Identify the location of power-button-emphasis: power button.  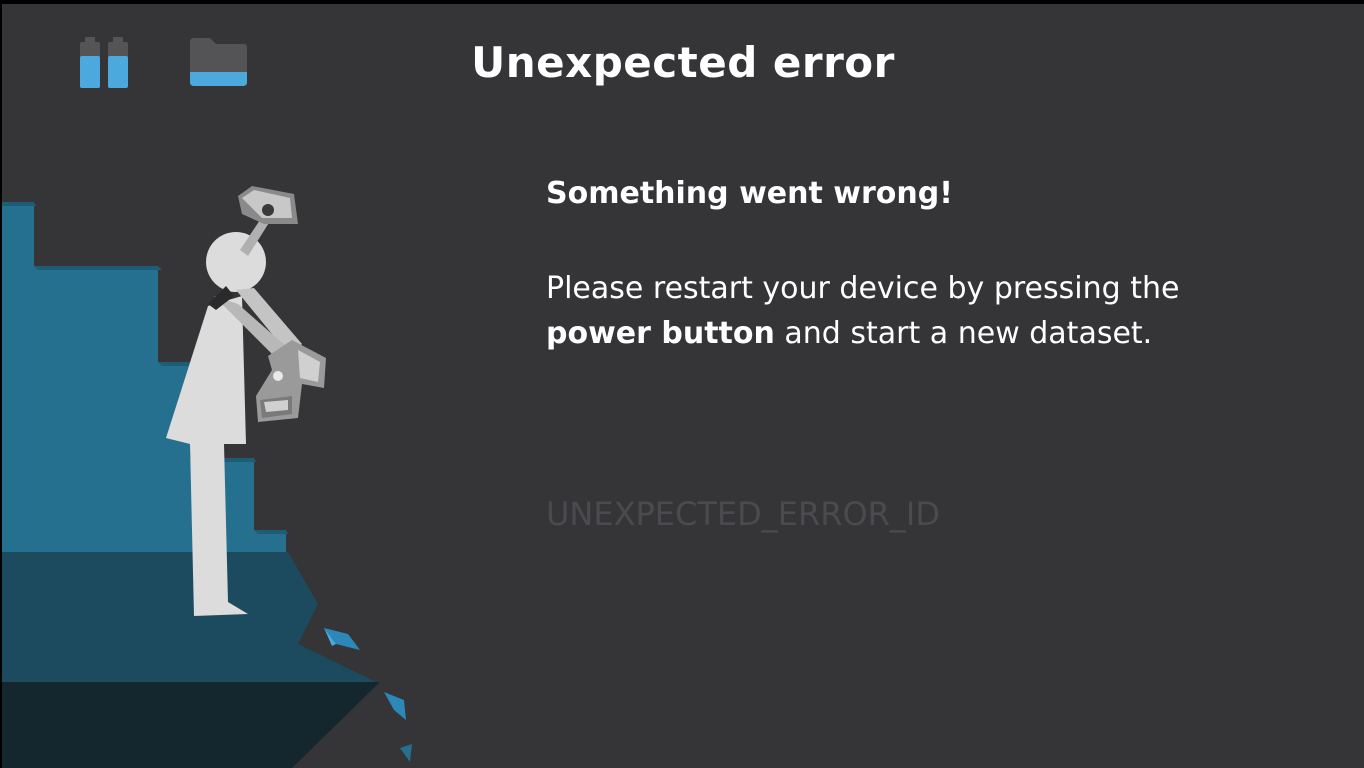
(660, 333).